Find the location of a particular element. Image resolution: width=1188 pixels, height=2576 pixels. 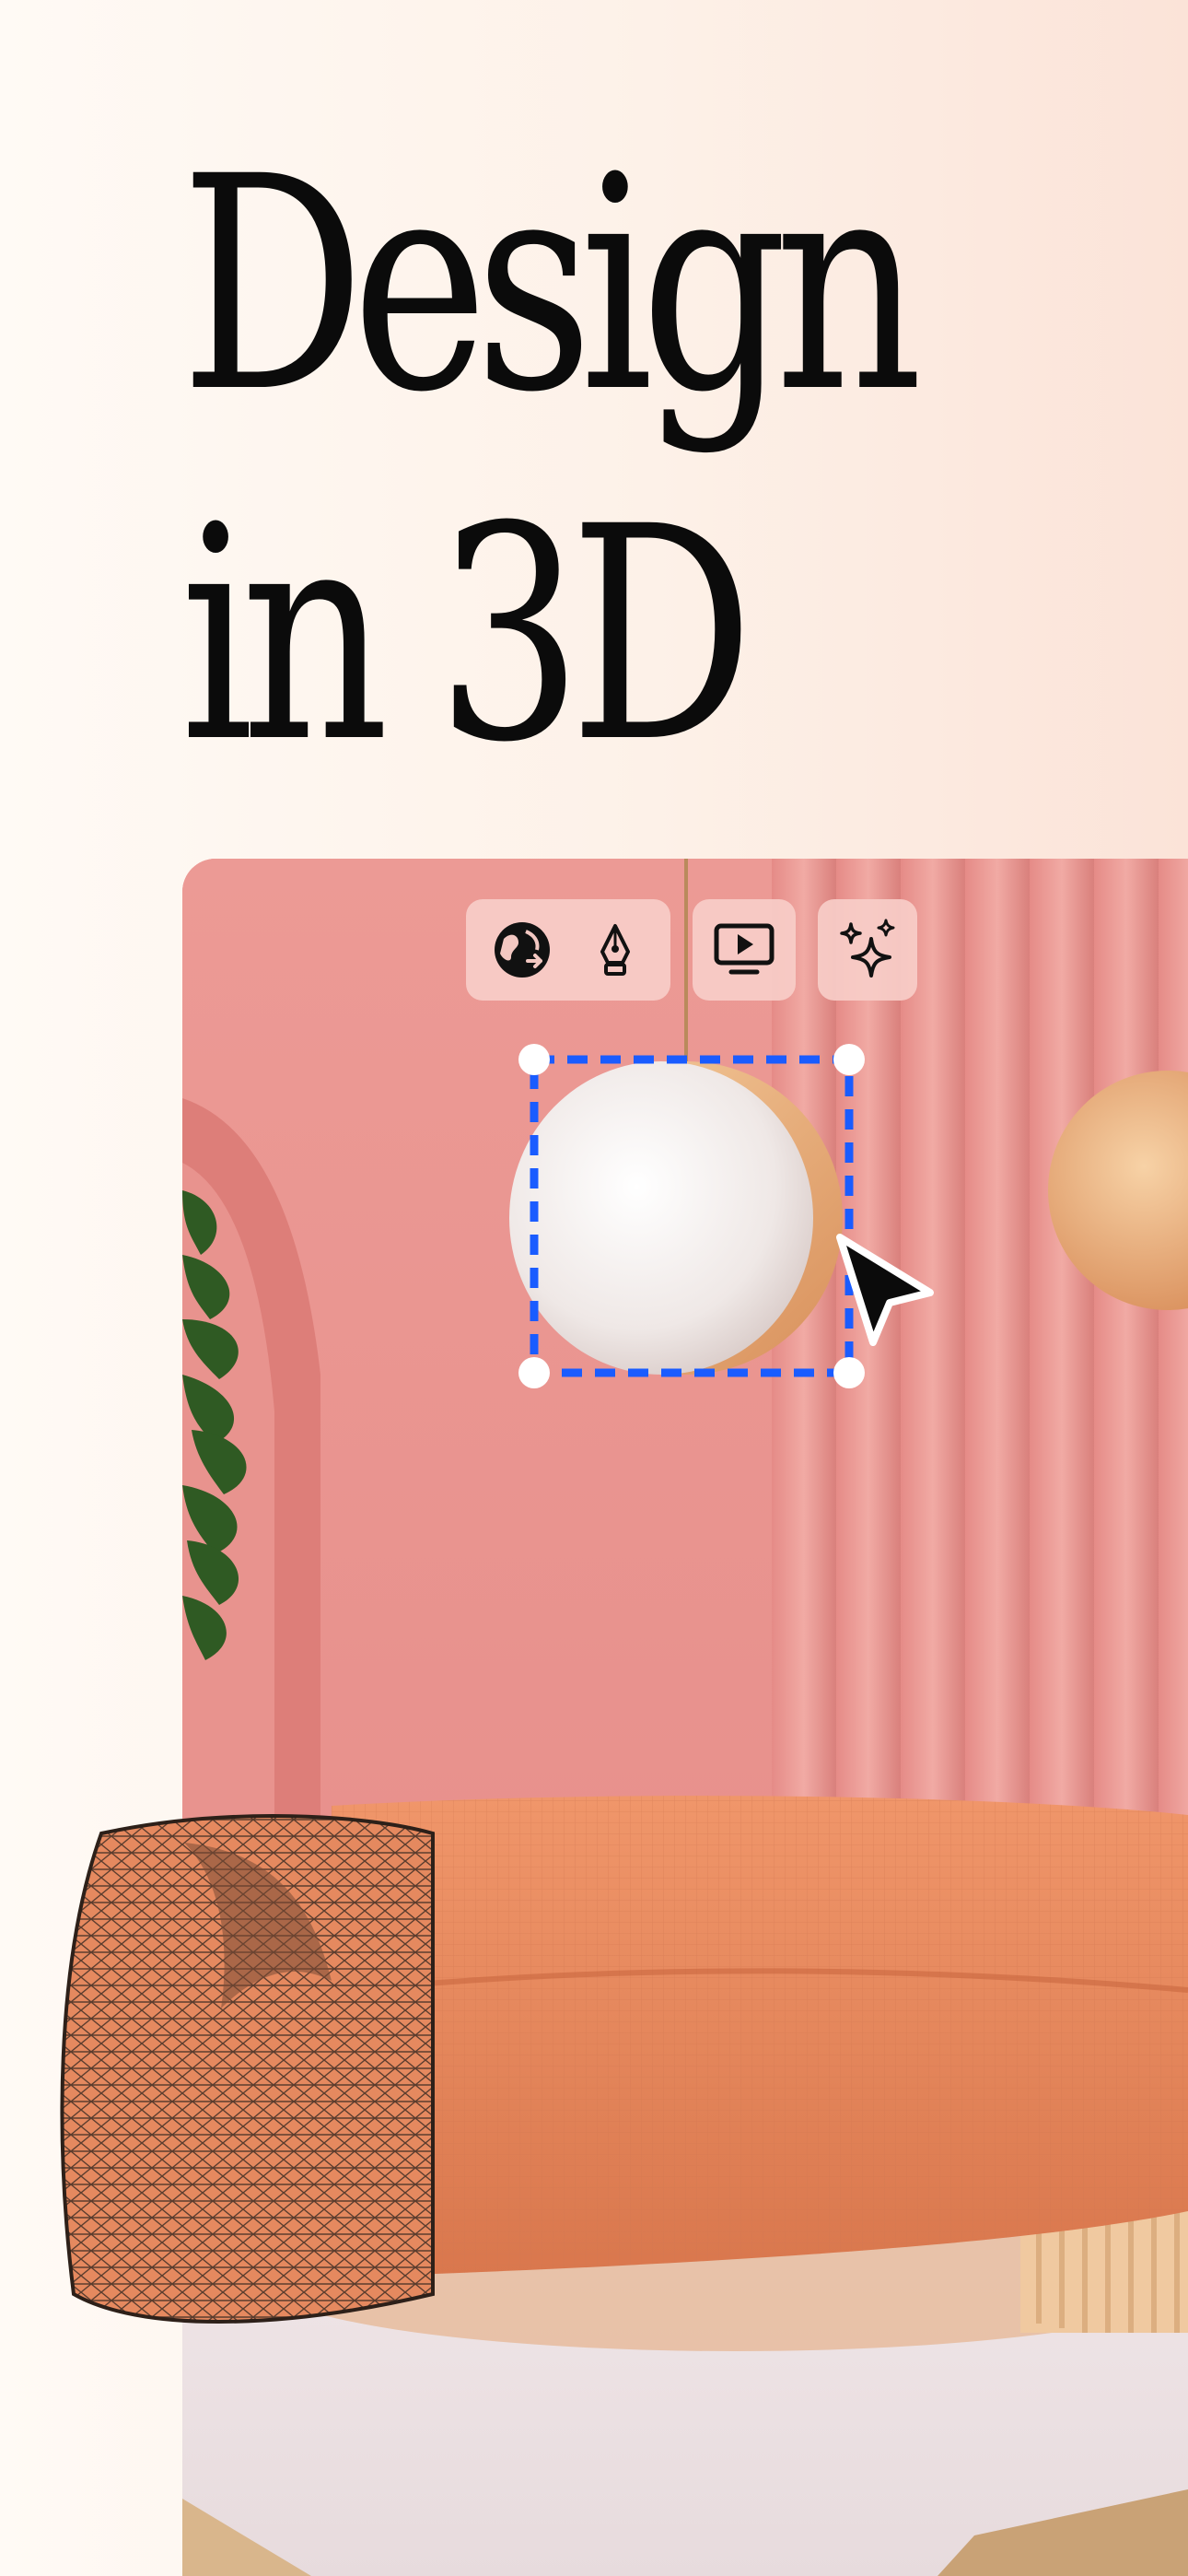

headline-line-2: in 3D is located at coordinates (468, 635).